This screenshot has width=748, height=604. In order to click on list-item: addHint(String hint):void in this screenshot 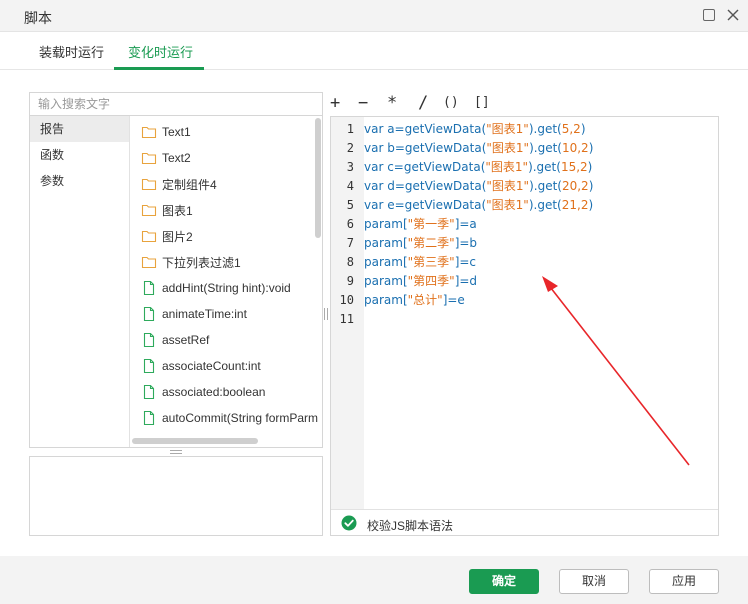, I will do `click(216, 288)`.